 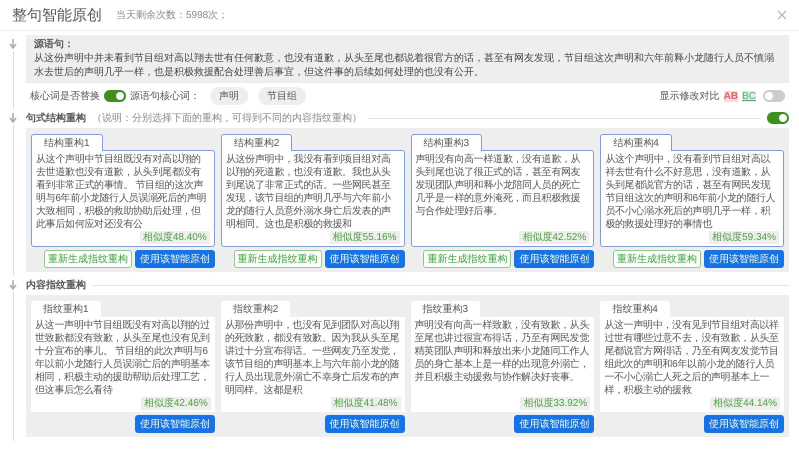 What do you see at coordinates (65, 96) in the screenshot?
I see `replace-label: 核心词是否替换` at bounding box center [65, 96].